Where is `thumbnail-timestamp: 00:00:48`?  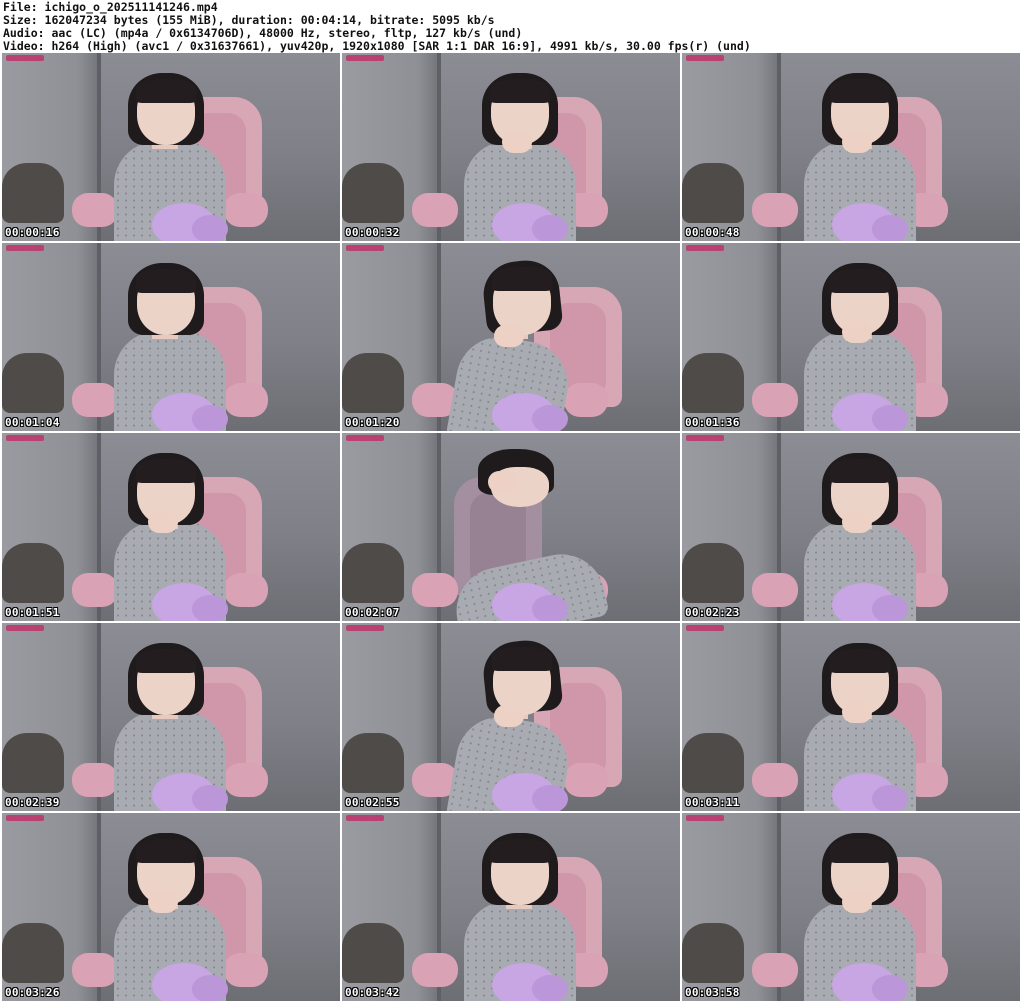 thumbnail-timestamp: 00:00:48 is located at coordinates (712, 232).